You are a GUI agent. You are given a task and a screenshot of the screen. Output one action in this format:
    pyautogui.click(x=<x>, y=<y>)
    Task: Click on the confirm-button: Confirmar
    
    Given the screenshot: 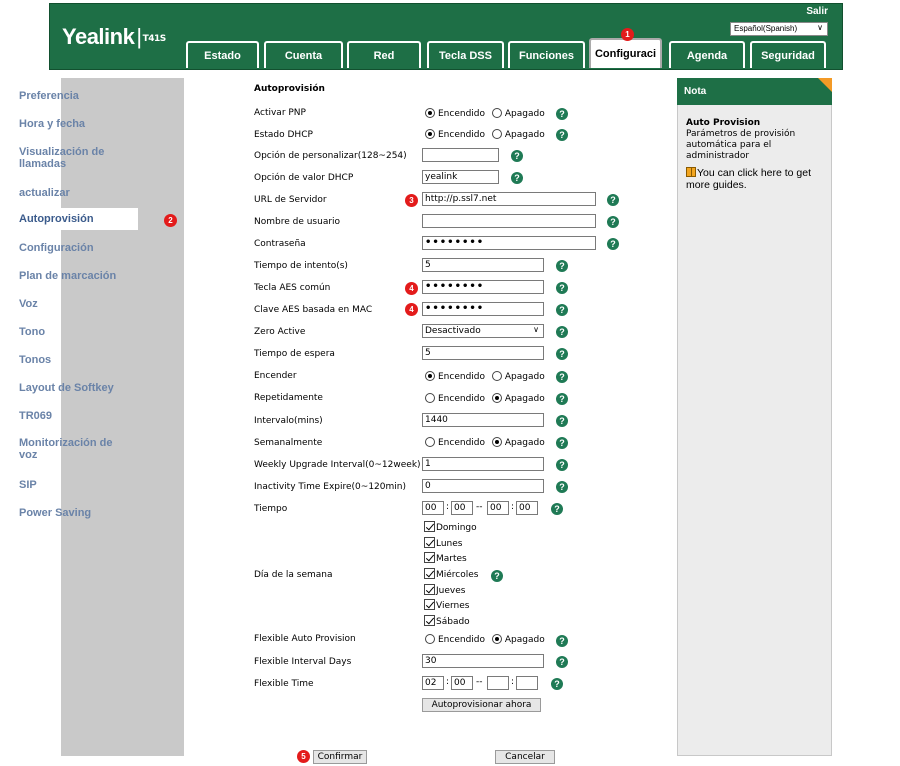 What is the action you would take?
    pyautogui.click(x=340, y=757)
    